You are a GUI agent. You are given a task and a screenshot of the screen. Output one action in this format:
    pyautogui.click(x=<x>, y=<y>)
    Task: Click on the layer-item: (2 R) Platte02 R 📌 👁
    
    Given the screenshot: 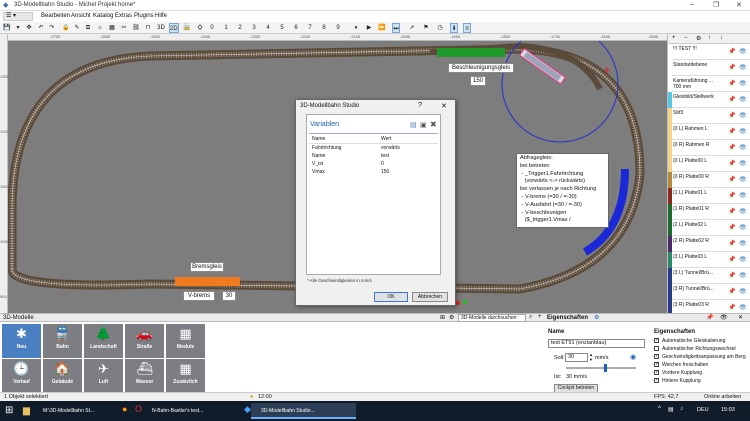 What is the action you would take?
    pyautogui.click(x=709, y=244)
    